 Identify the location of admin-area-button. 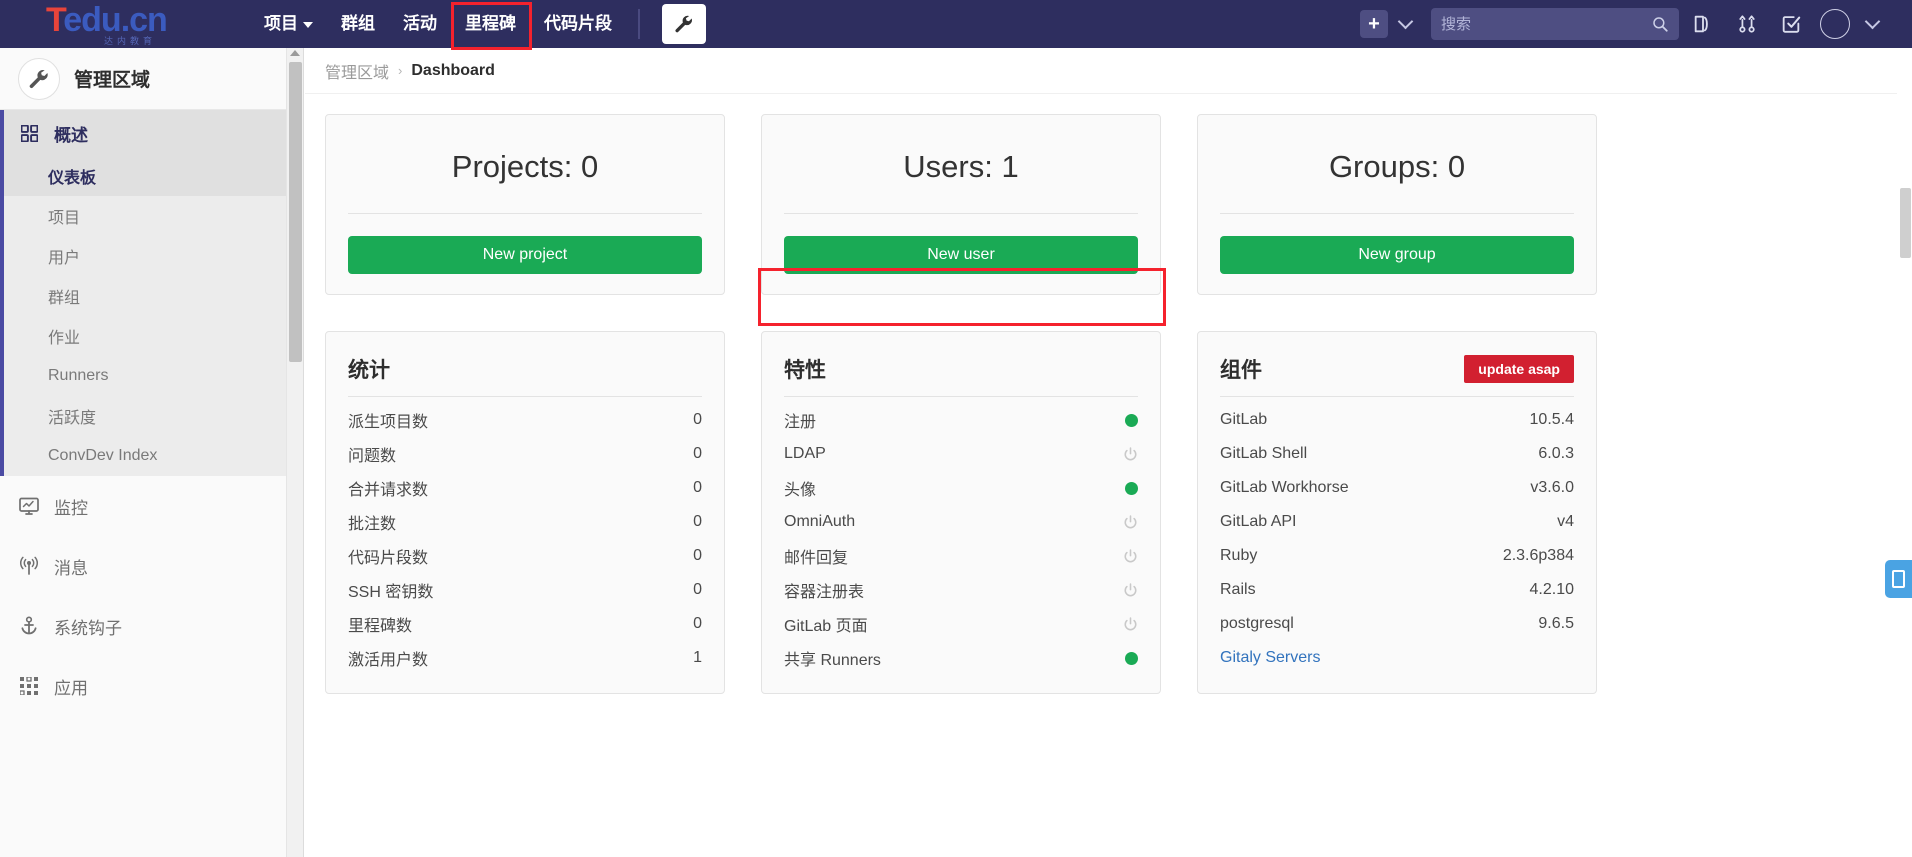
(684, 24).